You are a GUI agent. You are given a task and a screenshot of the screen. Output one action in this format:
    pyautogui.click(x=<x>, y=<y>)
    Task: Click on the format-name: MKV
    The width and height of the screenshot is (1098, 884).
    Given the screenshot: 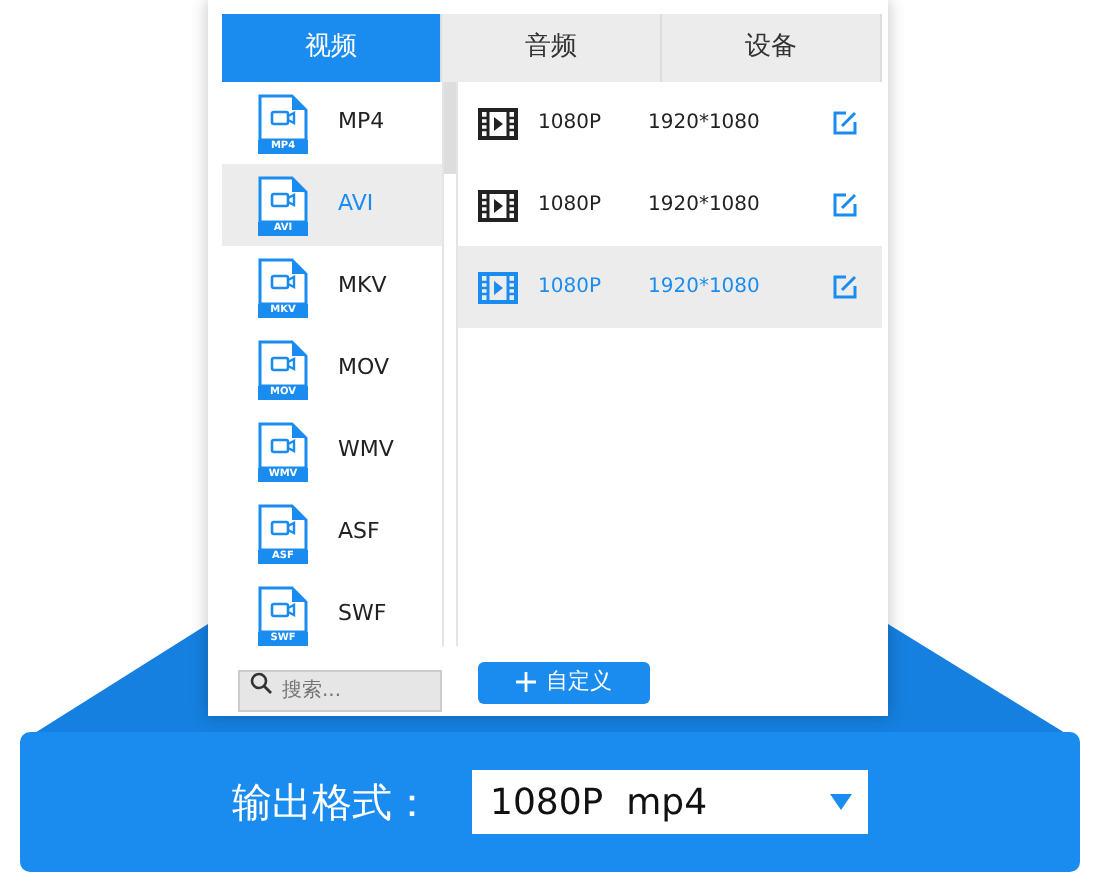 What is the action you would take?
    pyautogui.click(x=362, y=286)
    